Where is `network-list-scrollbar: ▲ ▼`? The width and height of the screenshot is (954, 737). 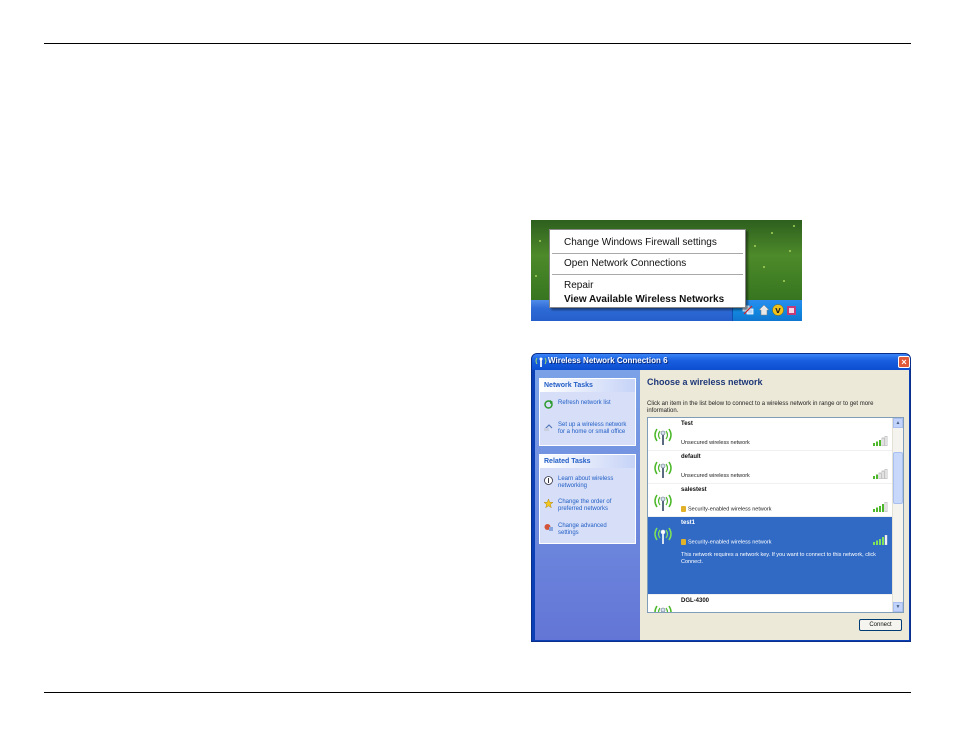
network-list-scrollbar: ▲ ▼ is located at coordinates (897, 515).